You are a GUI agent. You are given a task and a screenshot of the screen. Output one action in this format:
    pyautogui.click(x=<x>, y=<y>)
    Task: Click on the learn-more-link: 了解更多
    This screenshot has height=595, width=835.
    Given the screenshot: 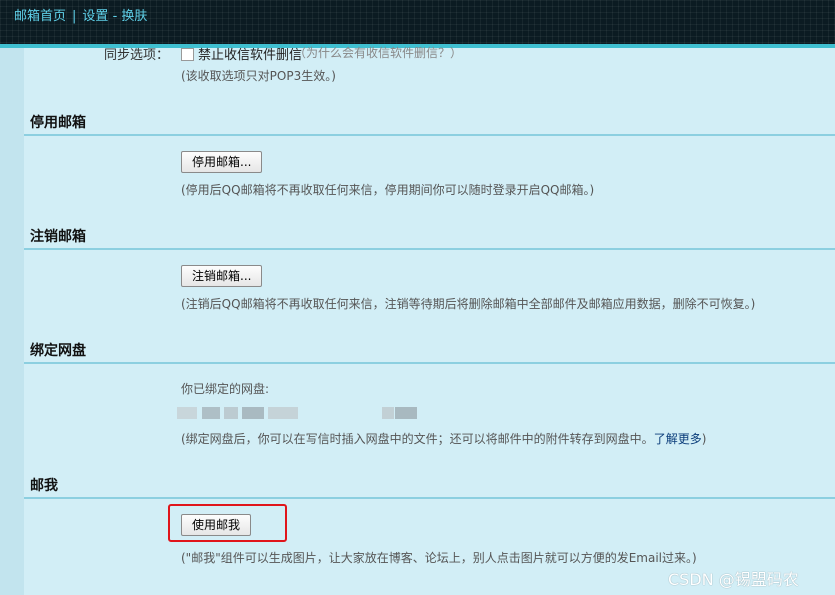 What is the action you would take?
    pyautogui.click(x=678, y=439)
    